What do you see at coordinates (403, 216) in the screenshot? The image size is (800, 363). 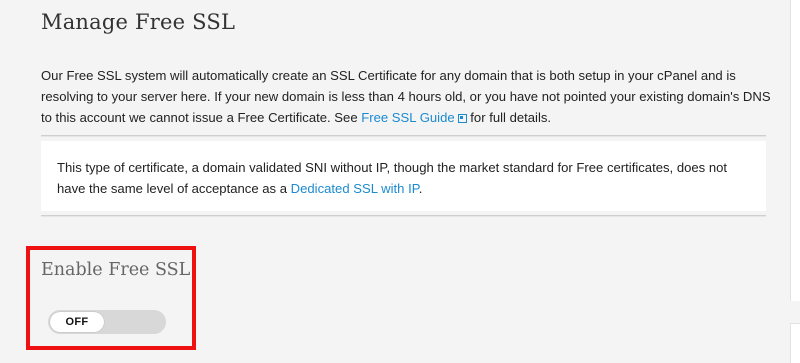 I see `divider-bottom` at bounding box center [403, 216].